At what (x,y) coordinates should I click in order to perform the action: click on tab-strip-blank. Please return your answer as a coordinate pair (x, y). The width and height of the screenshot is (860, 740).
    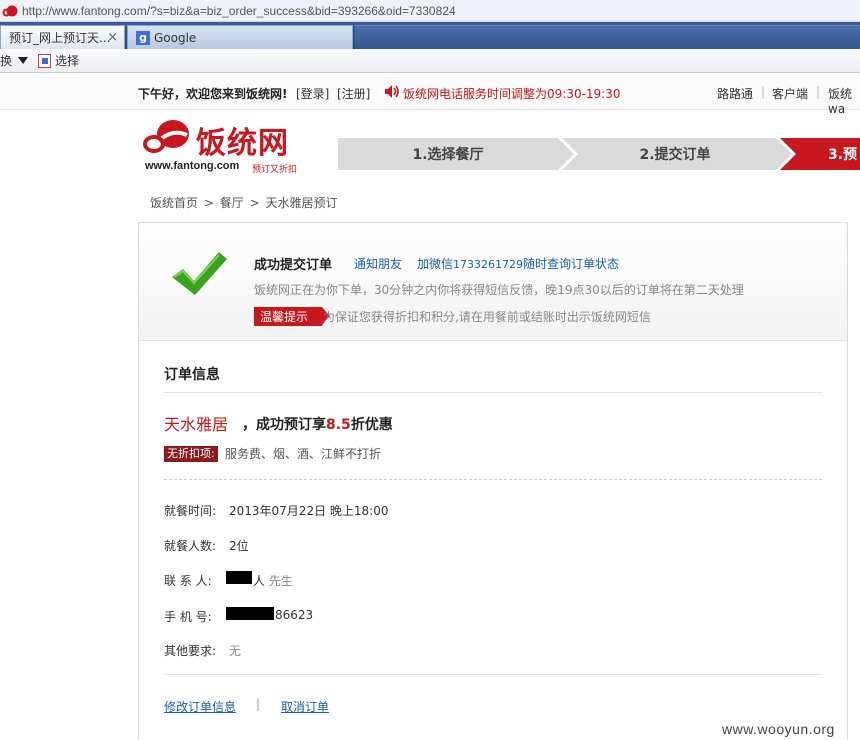
    Looking at the image, I should click on (607, 37).